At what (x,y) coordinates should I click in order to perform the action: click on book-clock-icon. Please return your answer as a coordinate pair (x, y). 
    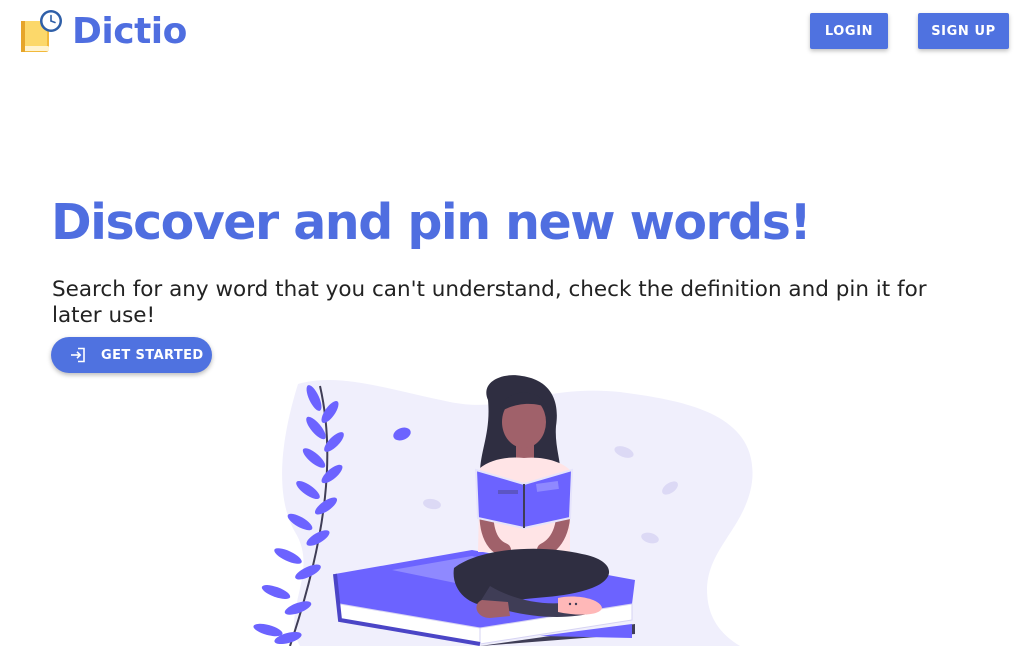
    Looking at the image, I should click on (41, 31).